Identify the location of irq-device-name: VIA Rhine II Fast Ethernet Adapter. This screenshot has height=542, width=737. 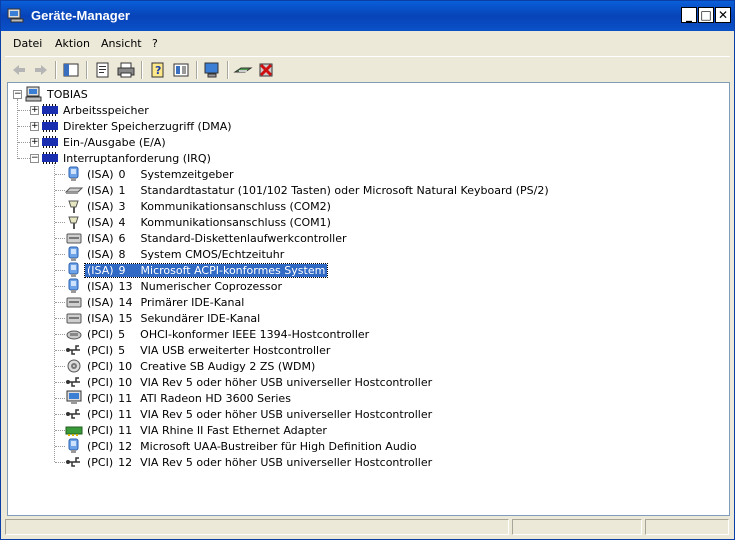
(233, 430).